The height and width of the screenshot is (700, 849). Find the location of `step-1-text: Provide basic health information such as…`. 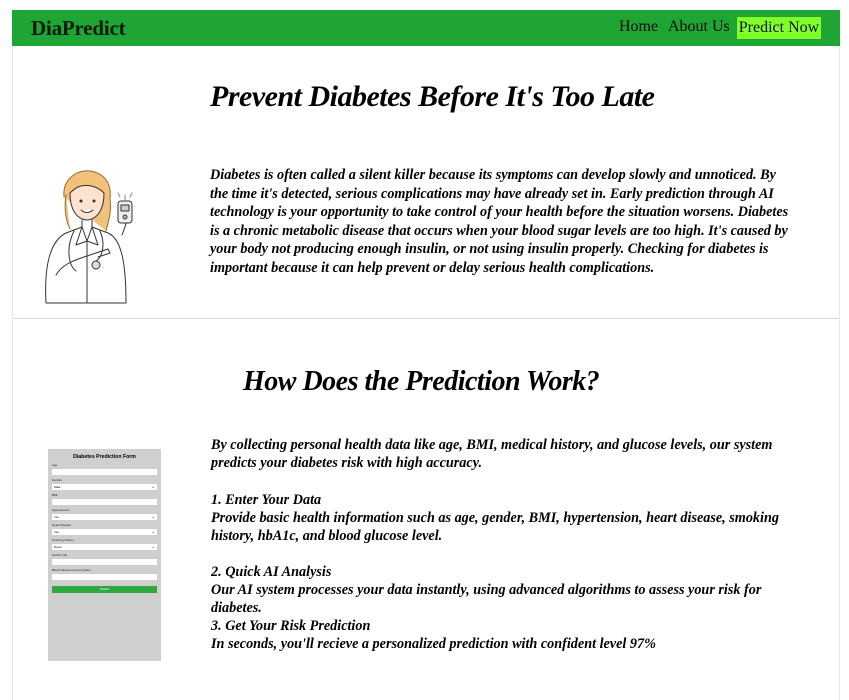

step-1-text: Provide basic health information such as… is located at coordinates (495, 527).